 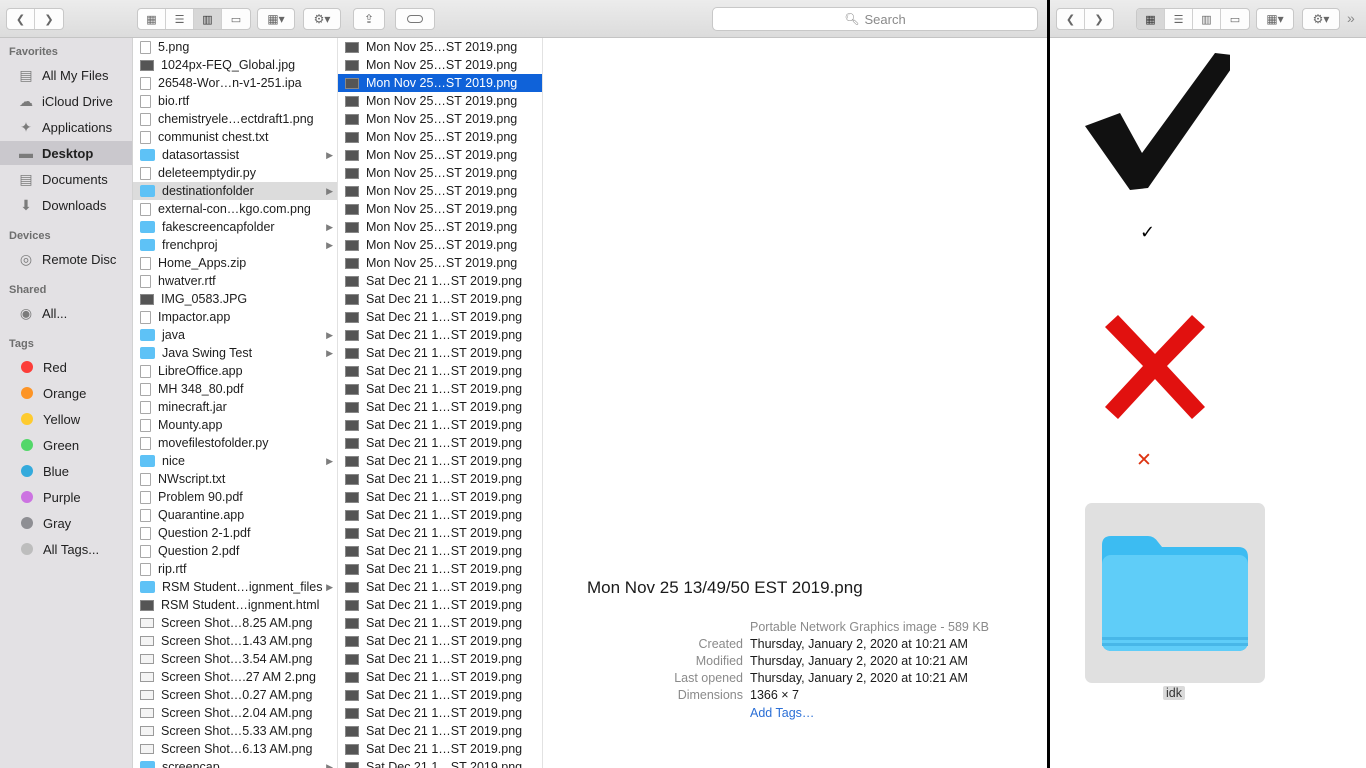 What do you see at coordinates (369, 19) in the screenshot?
I see `share-button: ⇪` at bounding box center [369, 19].